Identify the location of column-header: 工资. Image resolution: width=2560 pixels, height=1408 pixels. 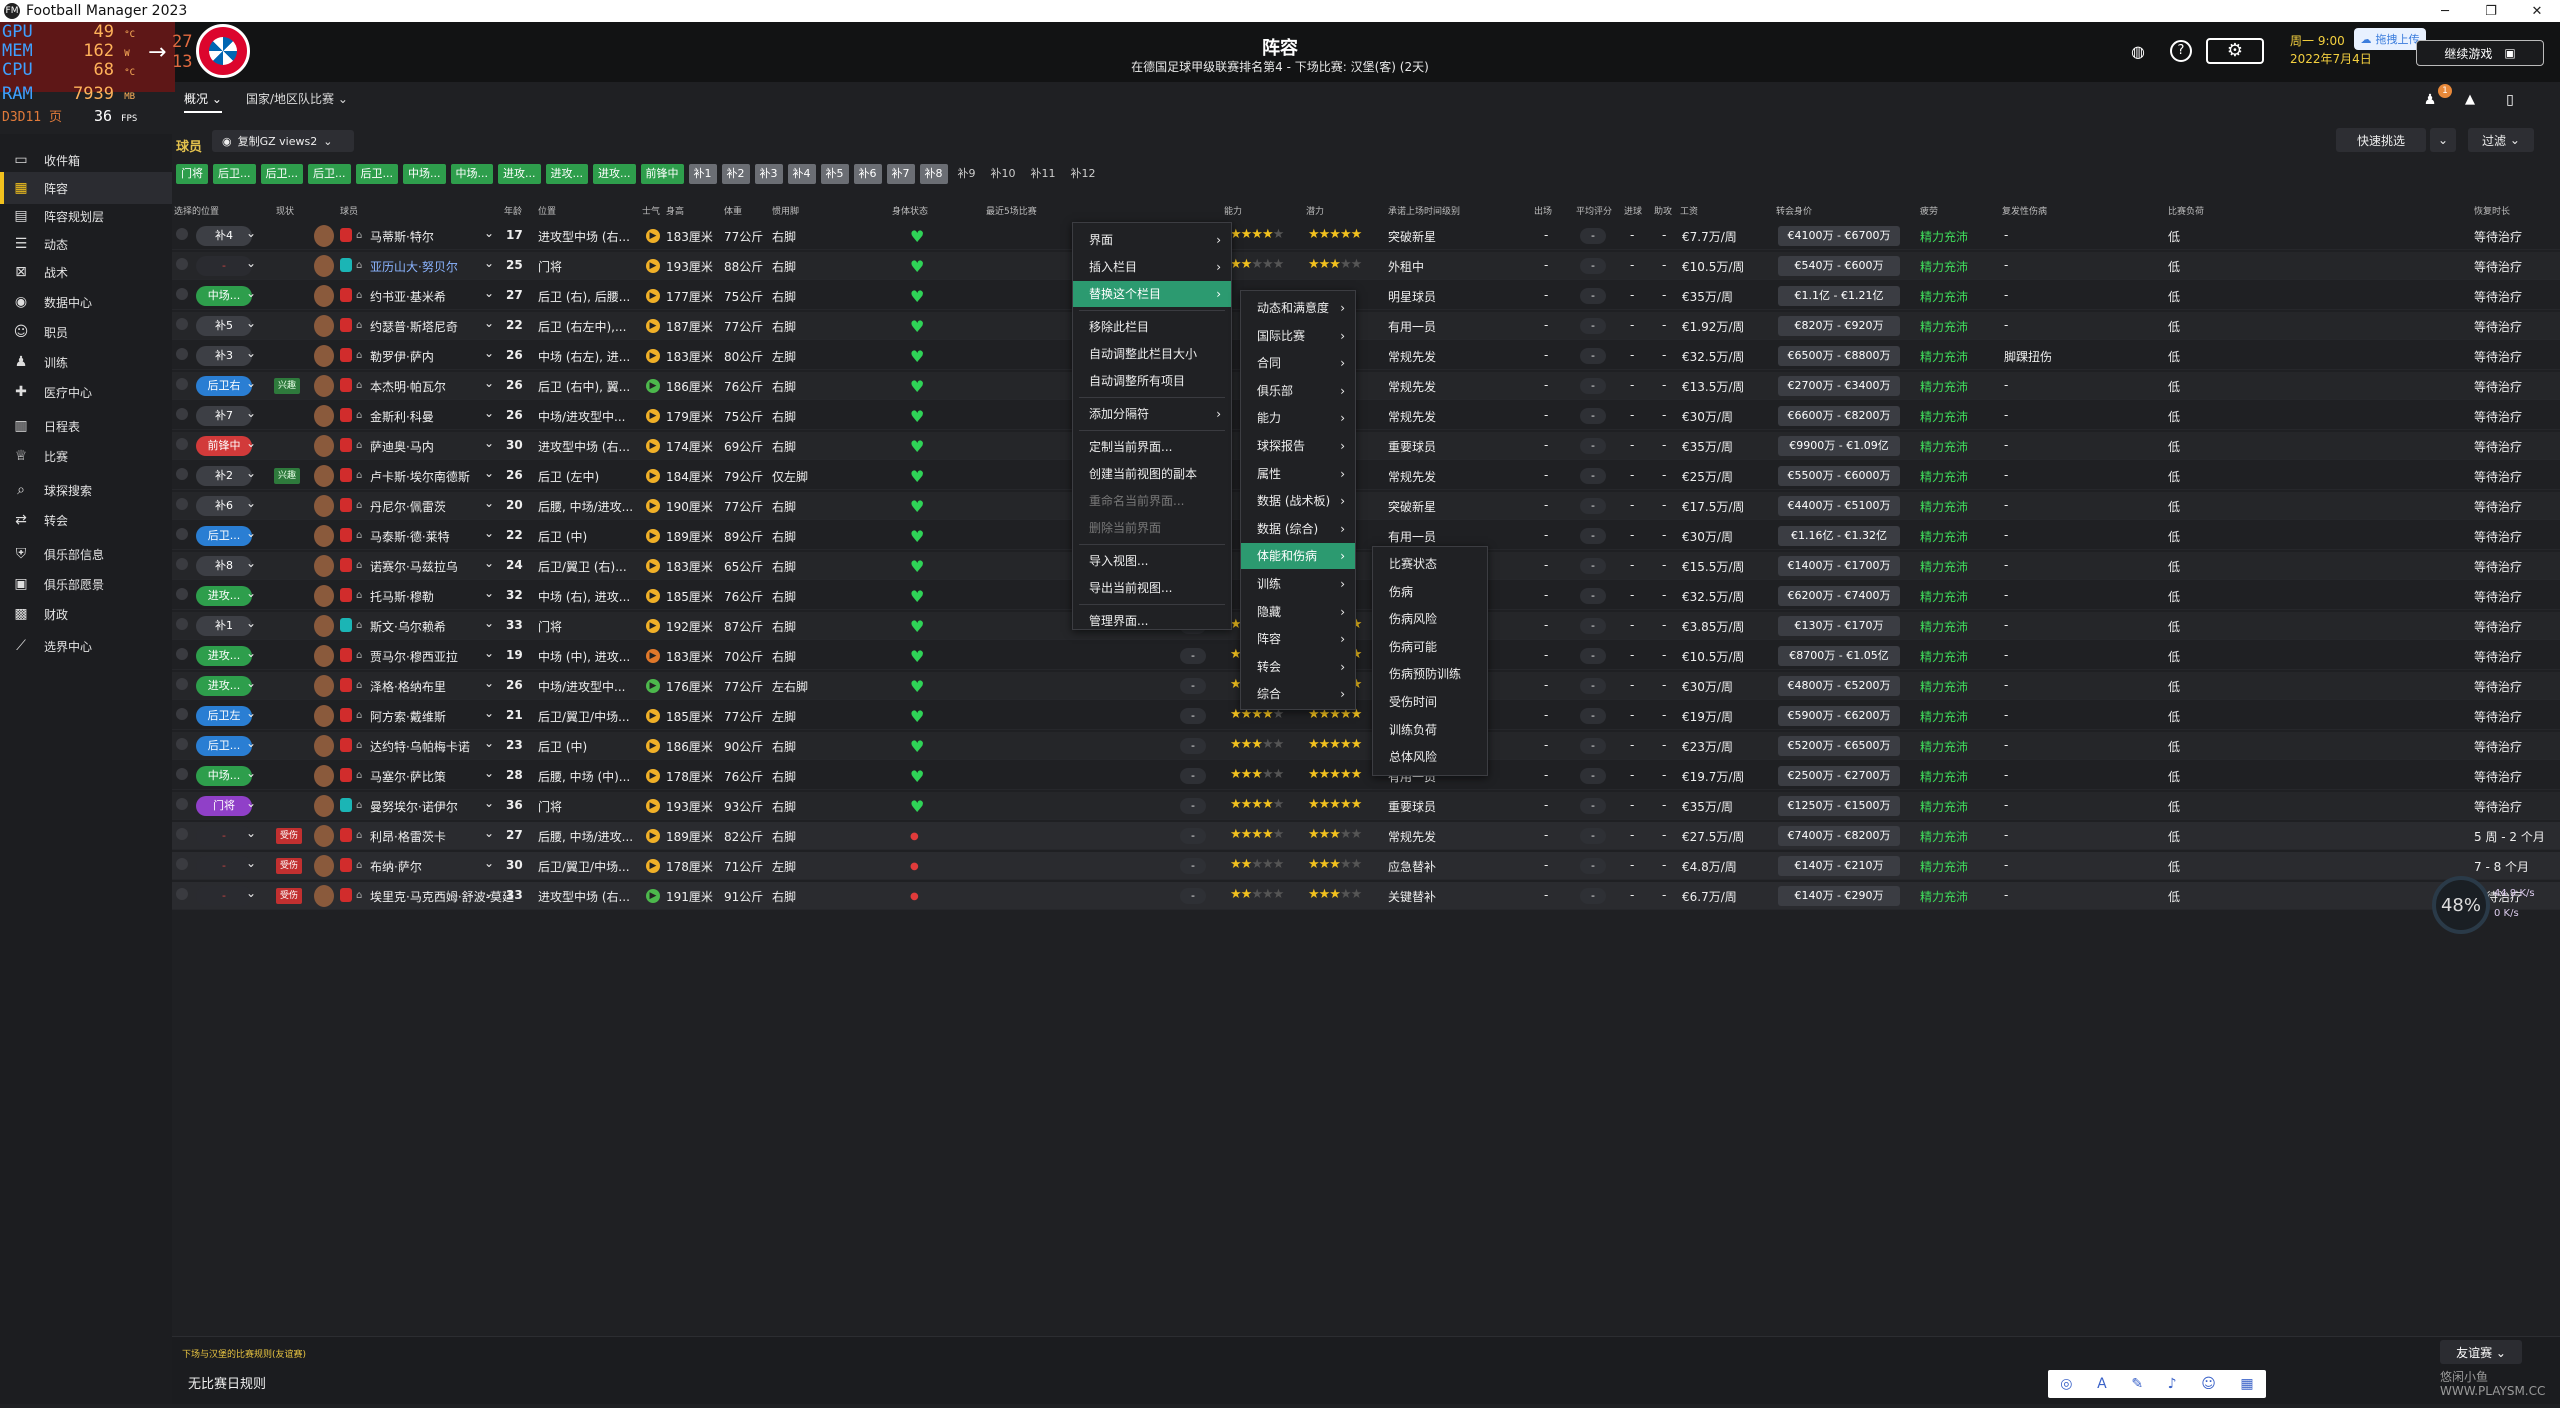
(1689, 210).